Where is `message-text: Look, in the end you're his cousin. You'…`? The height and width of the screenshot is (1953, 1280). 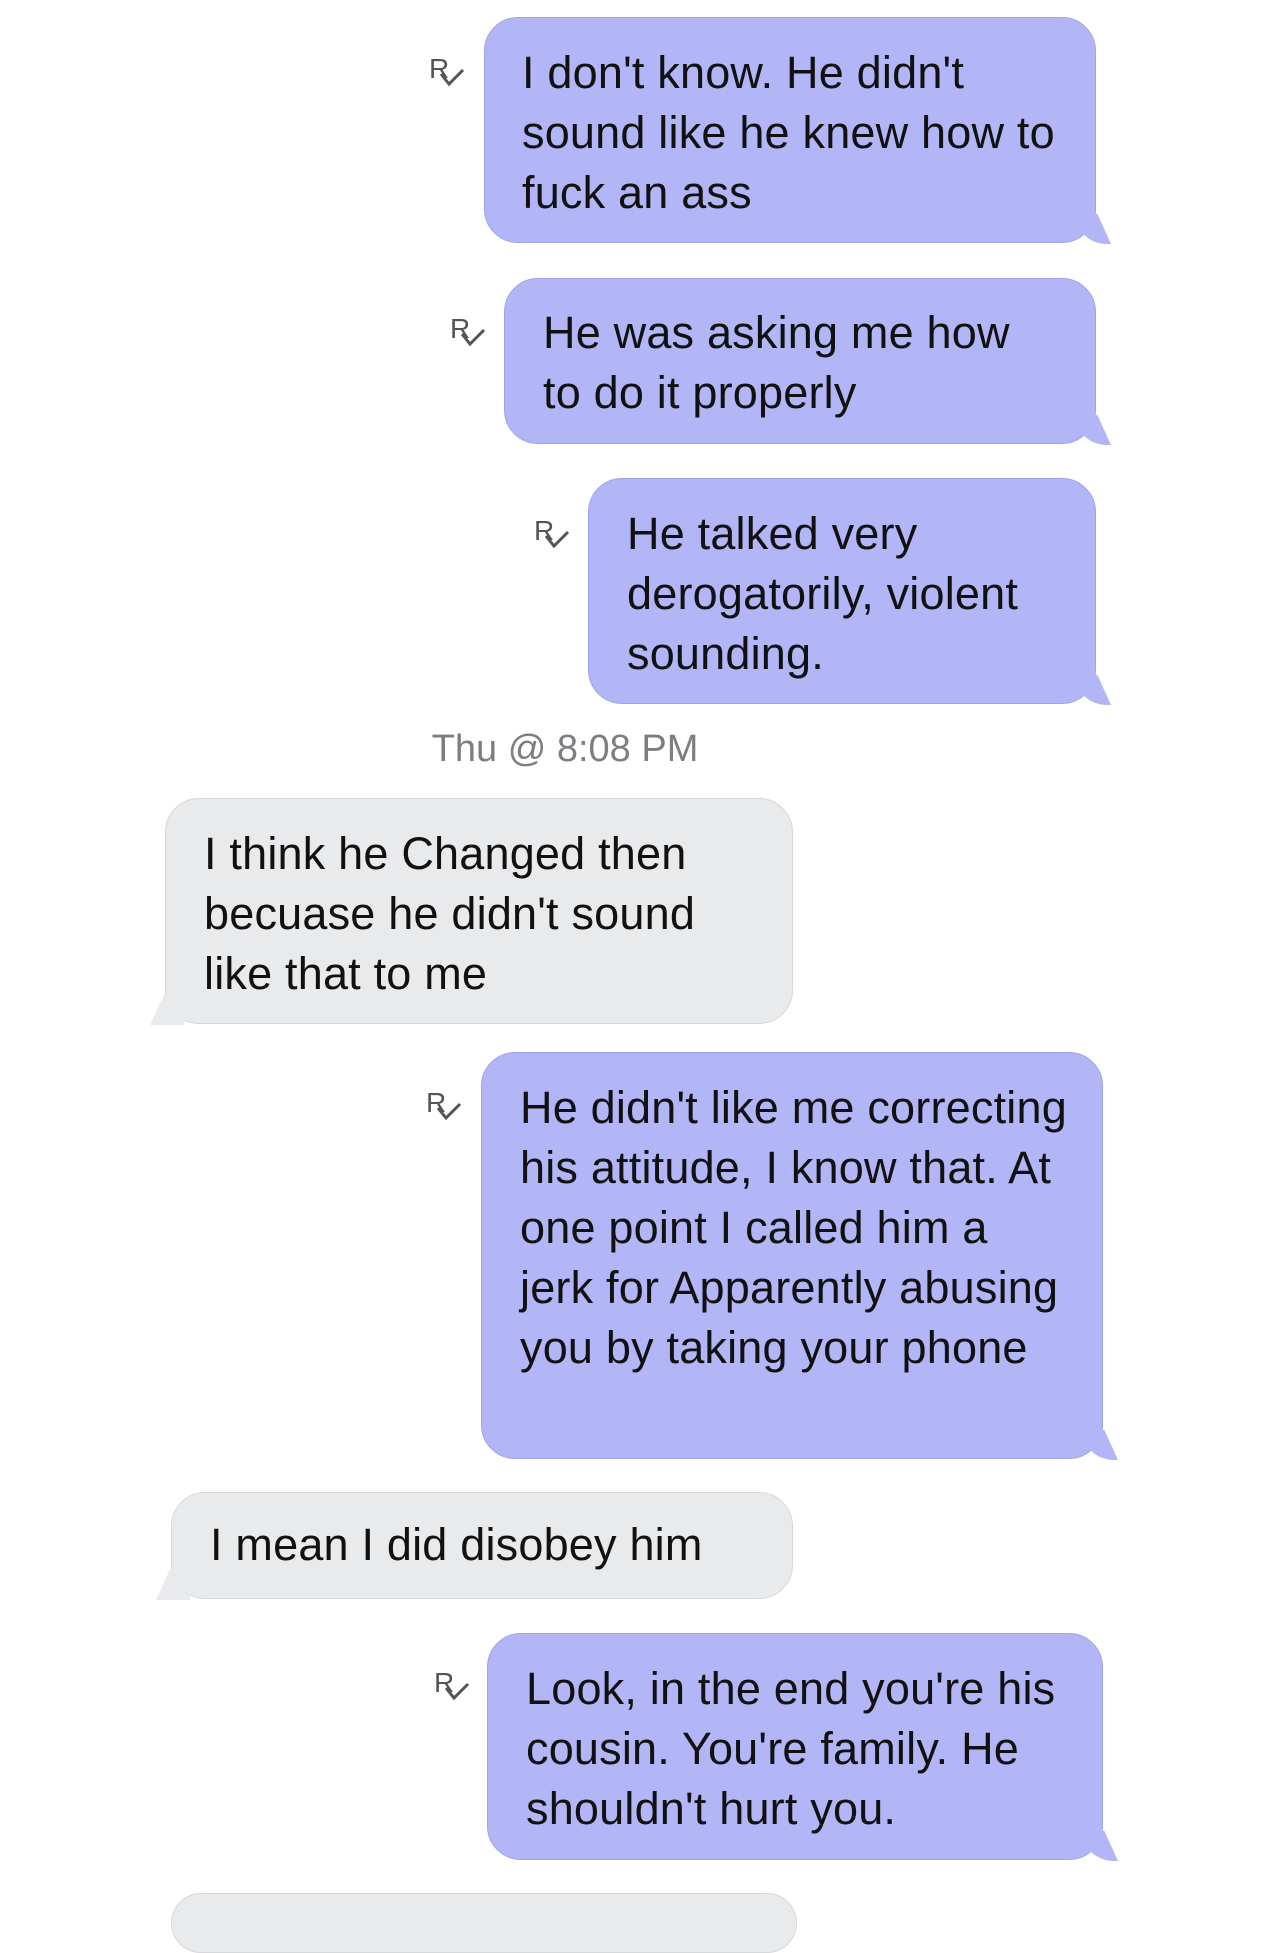 message-text: Look, in the end you're his cousin. You'… is located at coordinates (791, 1748).